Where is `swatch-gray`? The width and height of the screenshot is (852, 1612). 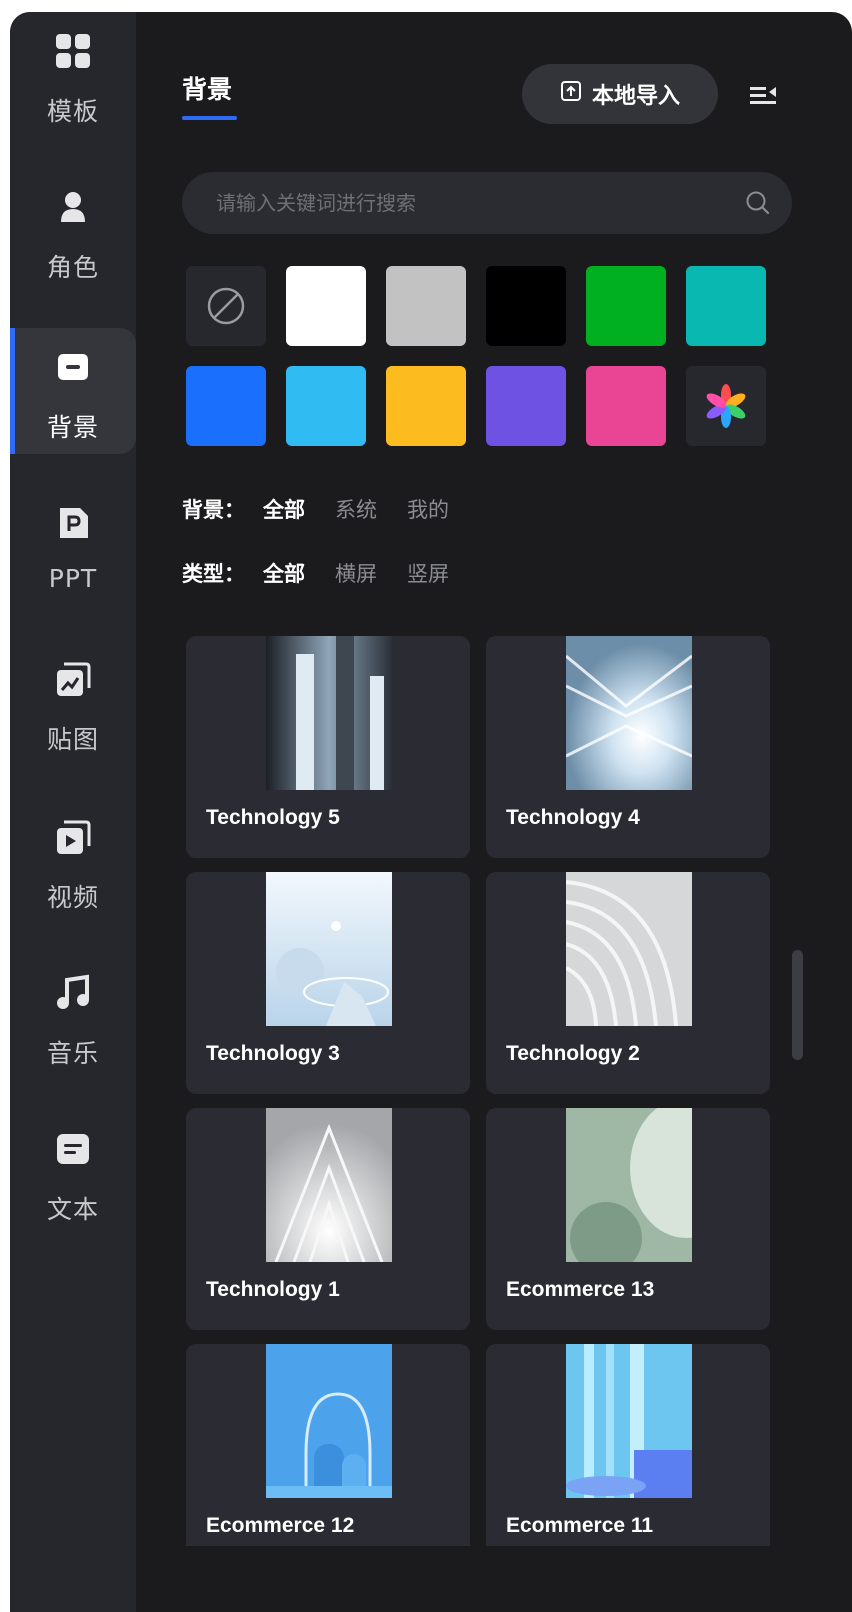
swatch-gray is located at coordinates (426, 306).